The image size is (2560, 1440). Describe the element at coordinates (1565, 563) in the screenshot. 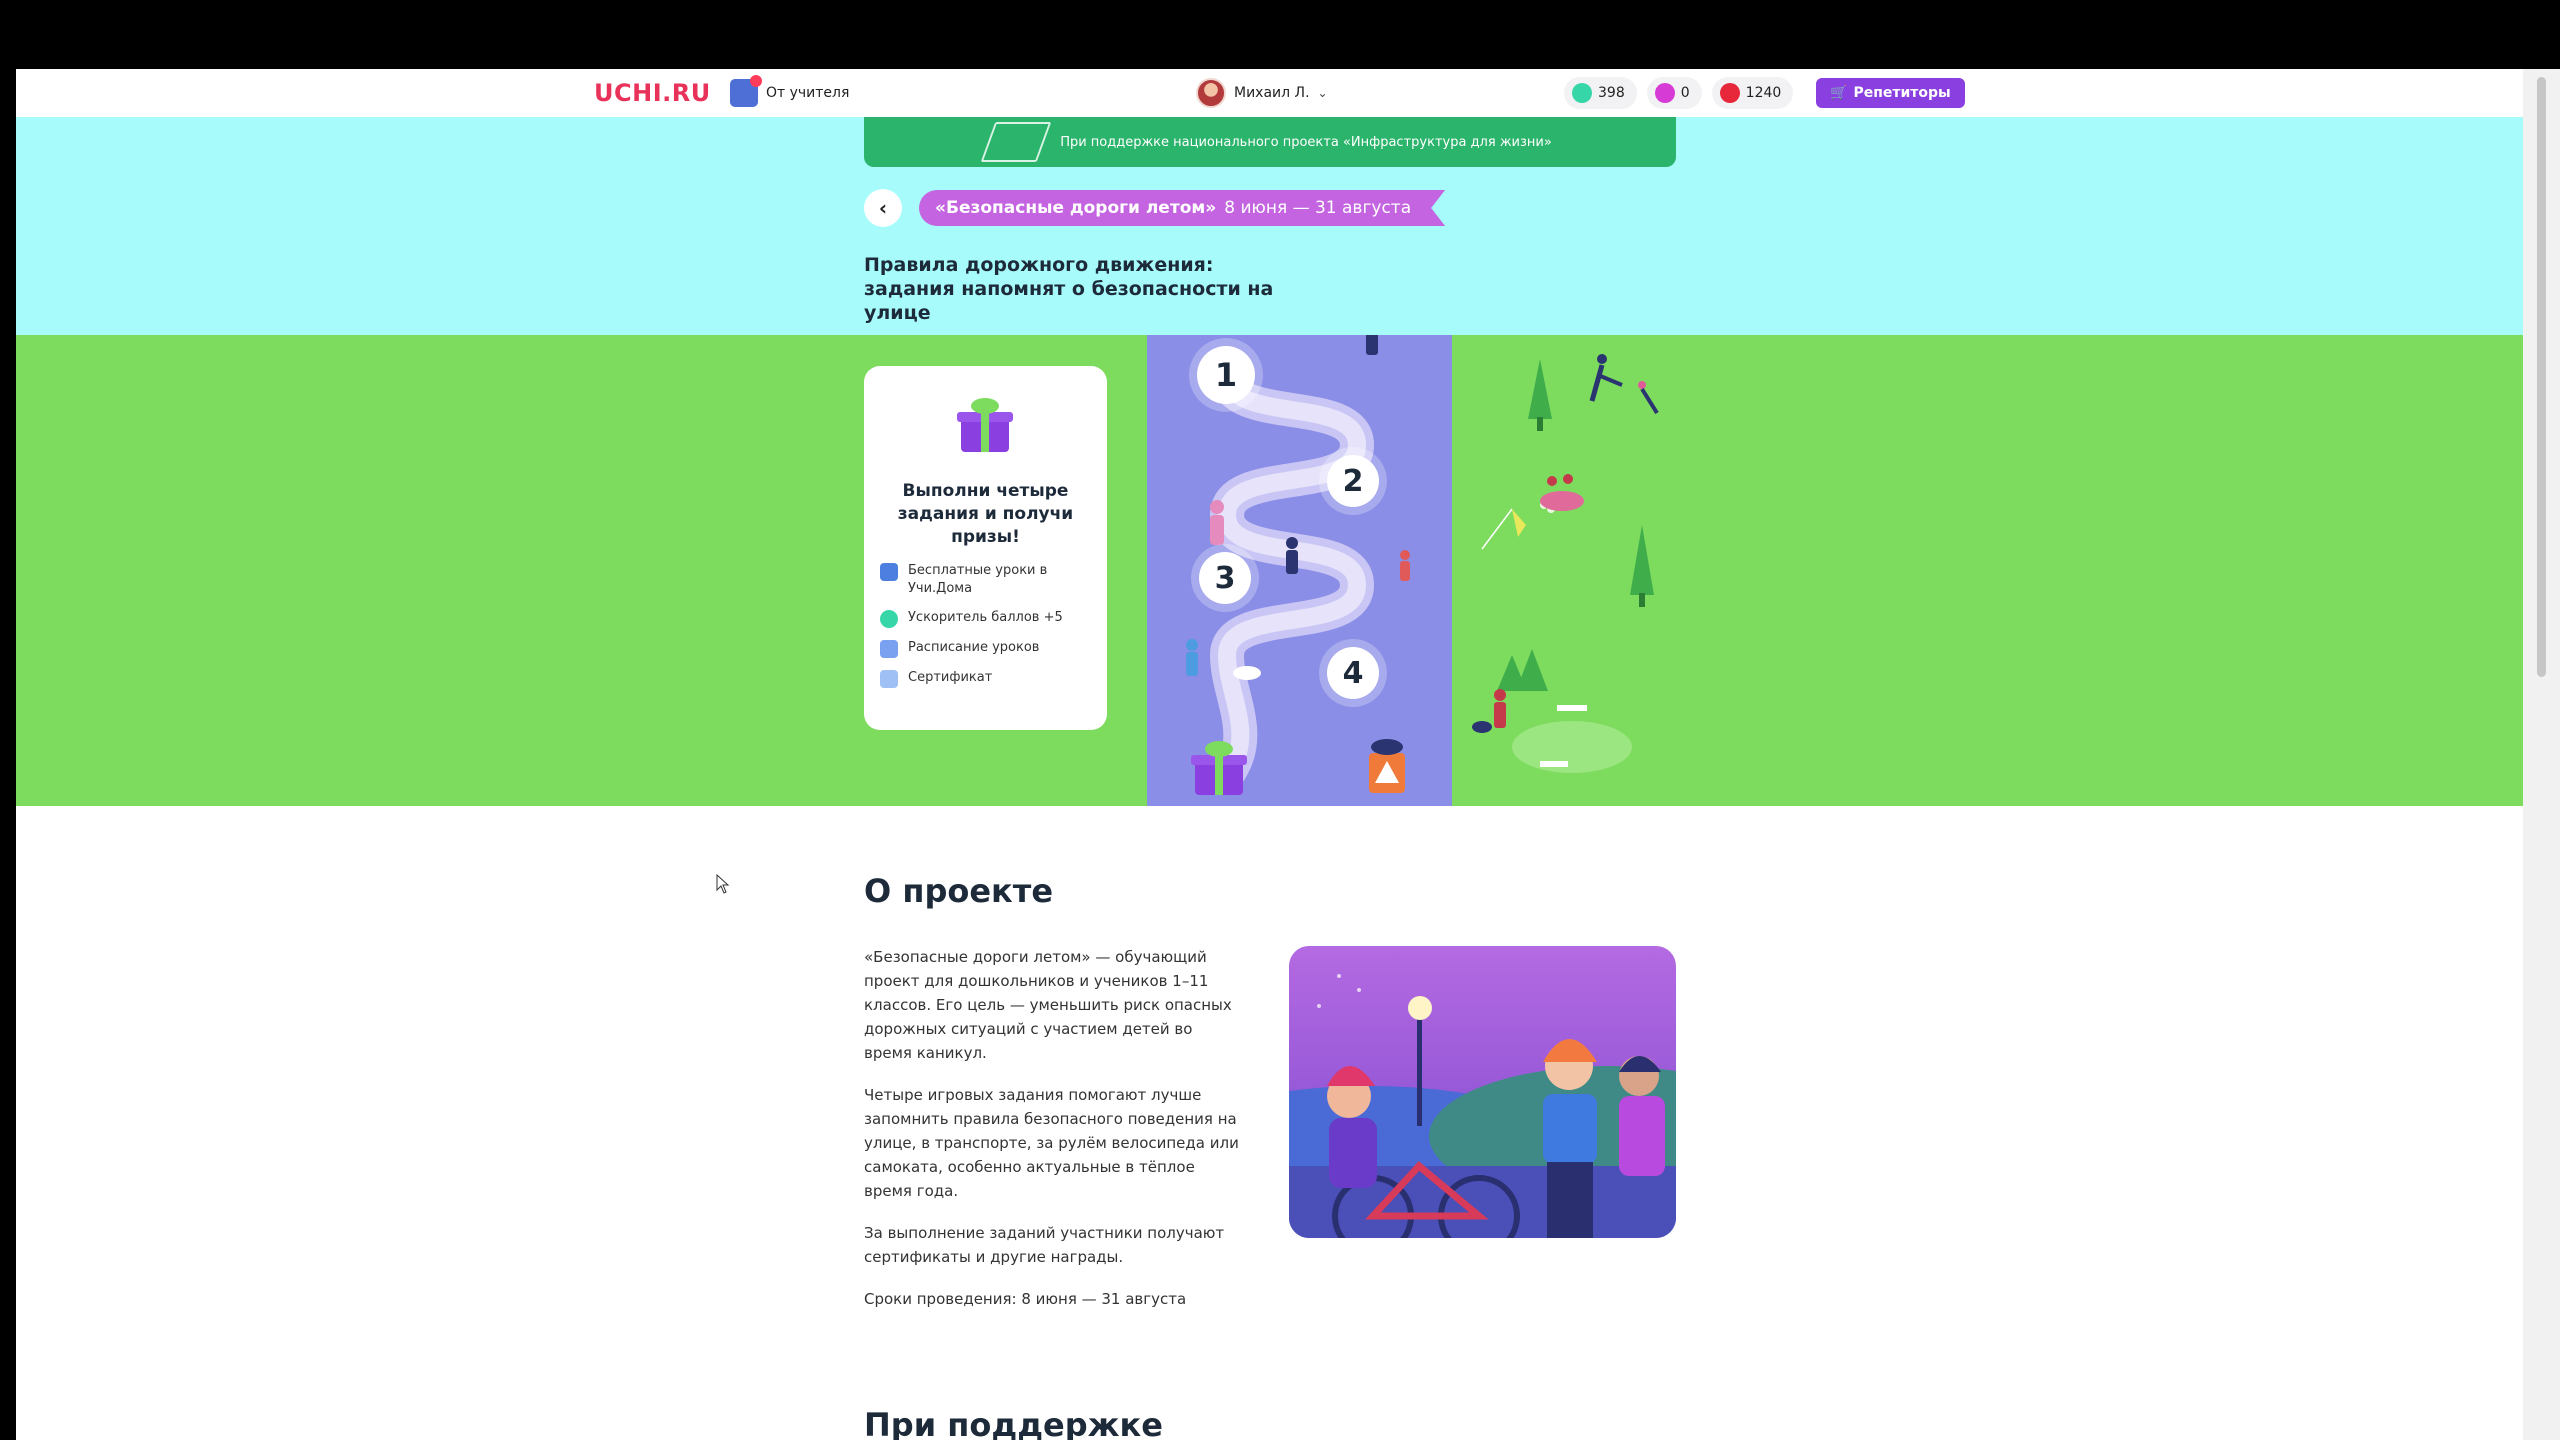

I see `park-scene` at that location.